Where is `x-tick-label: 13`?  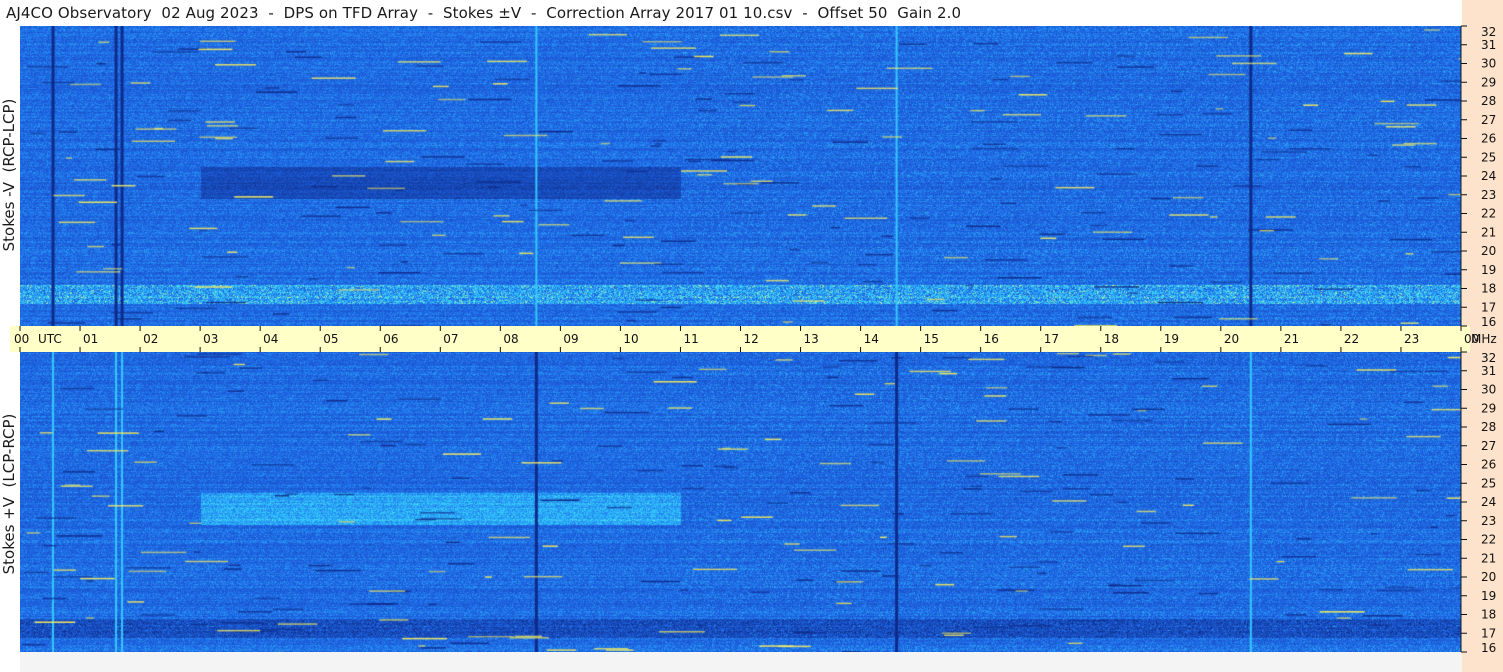
x-tick-label: 13 is located at coordinates (811, 339).